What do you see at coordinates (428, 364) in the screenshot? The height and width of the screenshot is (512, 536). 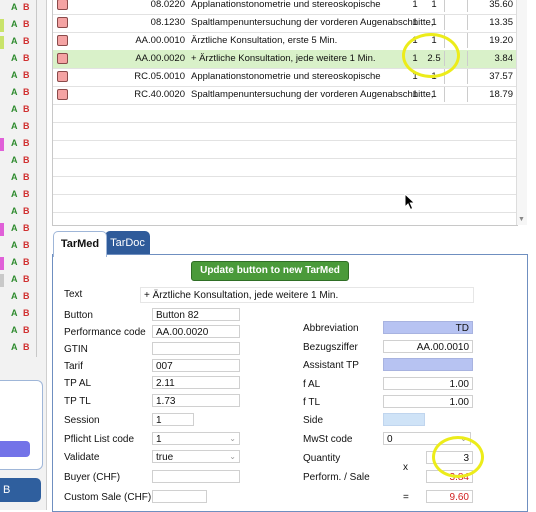 I see `assistant-tp-field` at bounding box center [428, 364].